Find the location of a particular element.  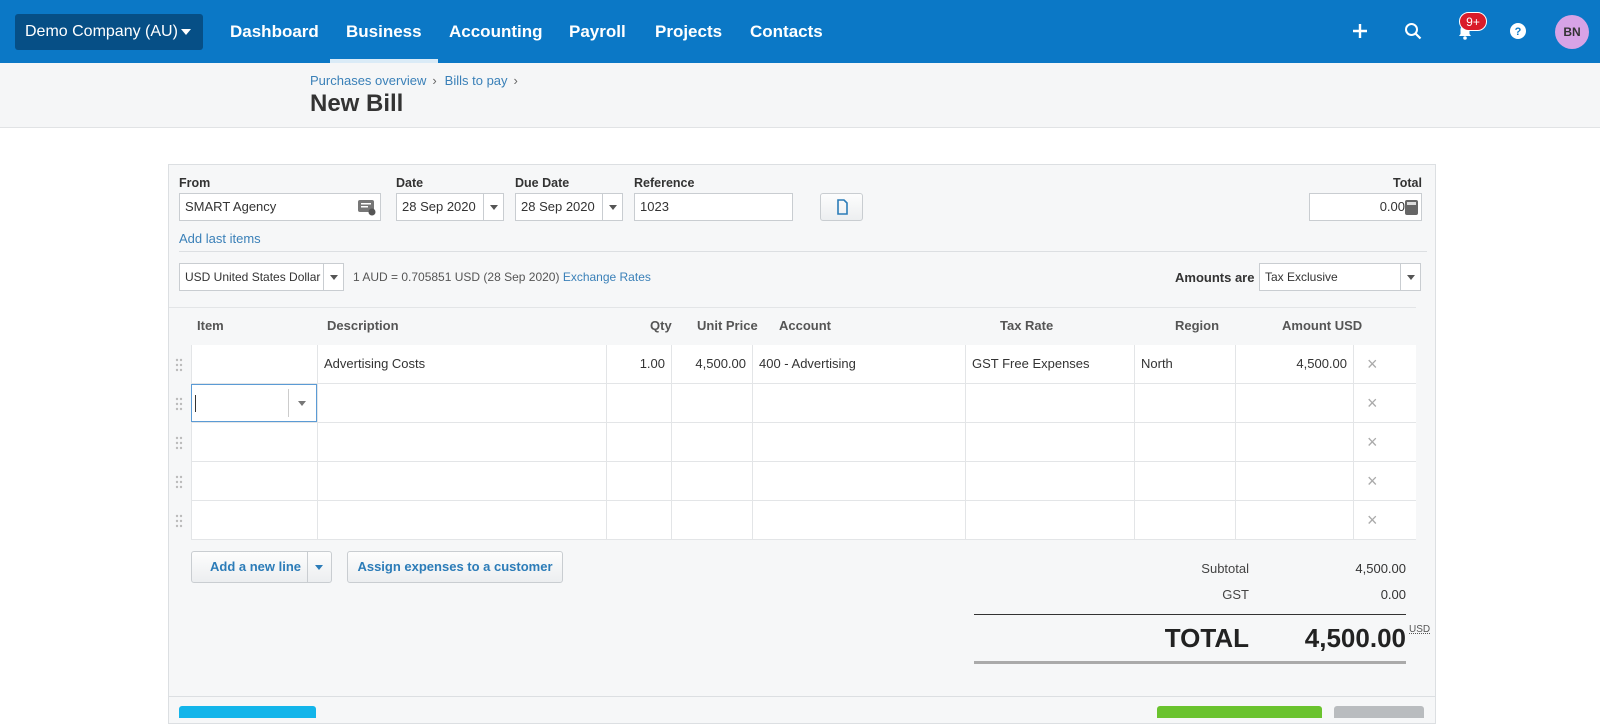

calculator-icon is located at coordinates (1412, 212).